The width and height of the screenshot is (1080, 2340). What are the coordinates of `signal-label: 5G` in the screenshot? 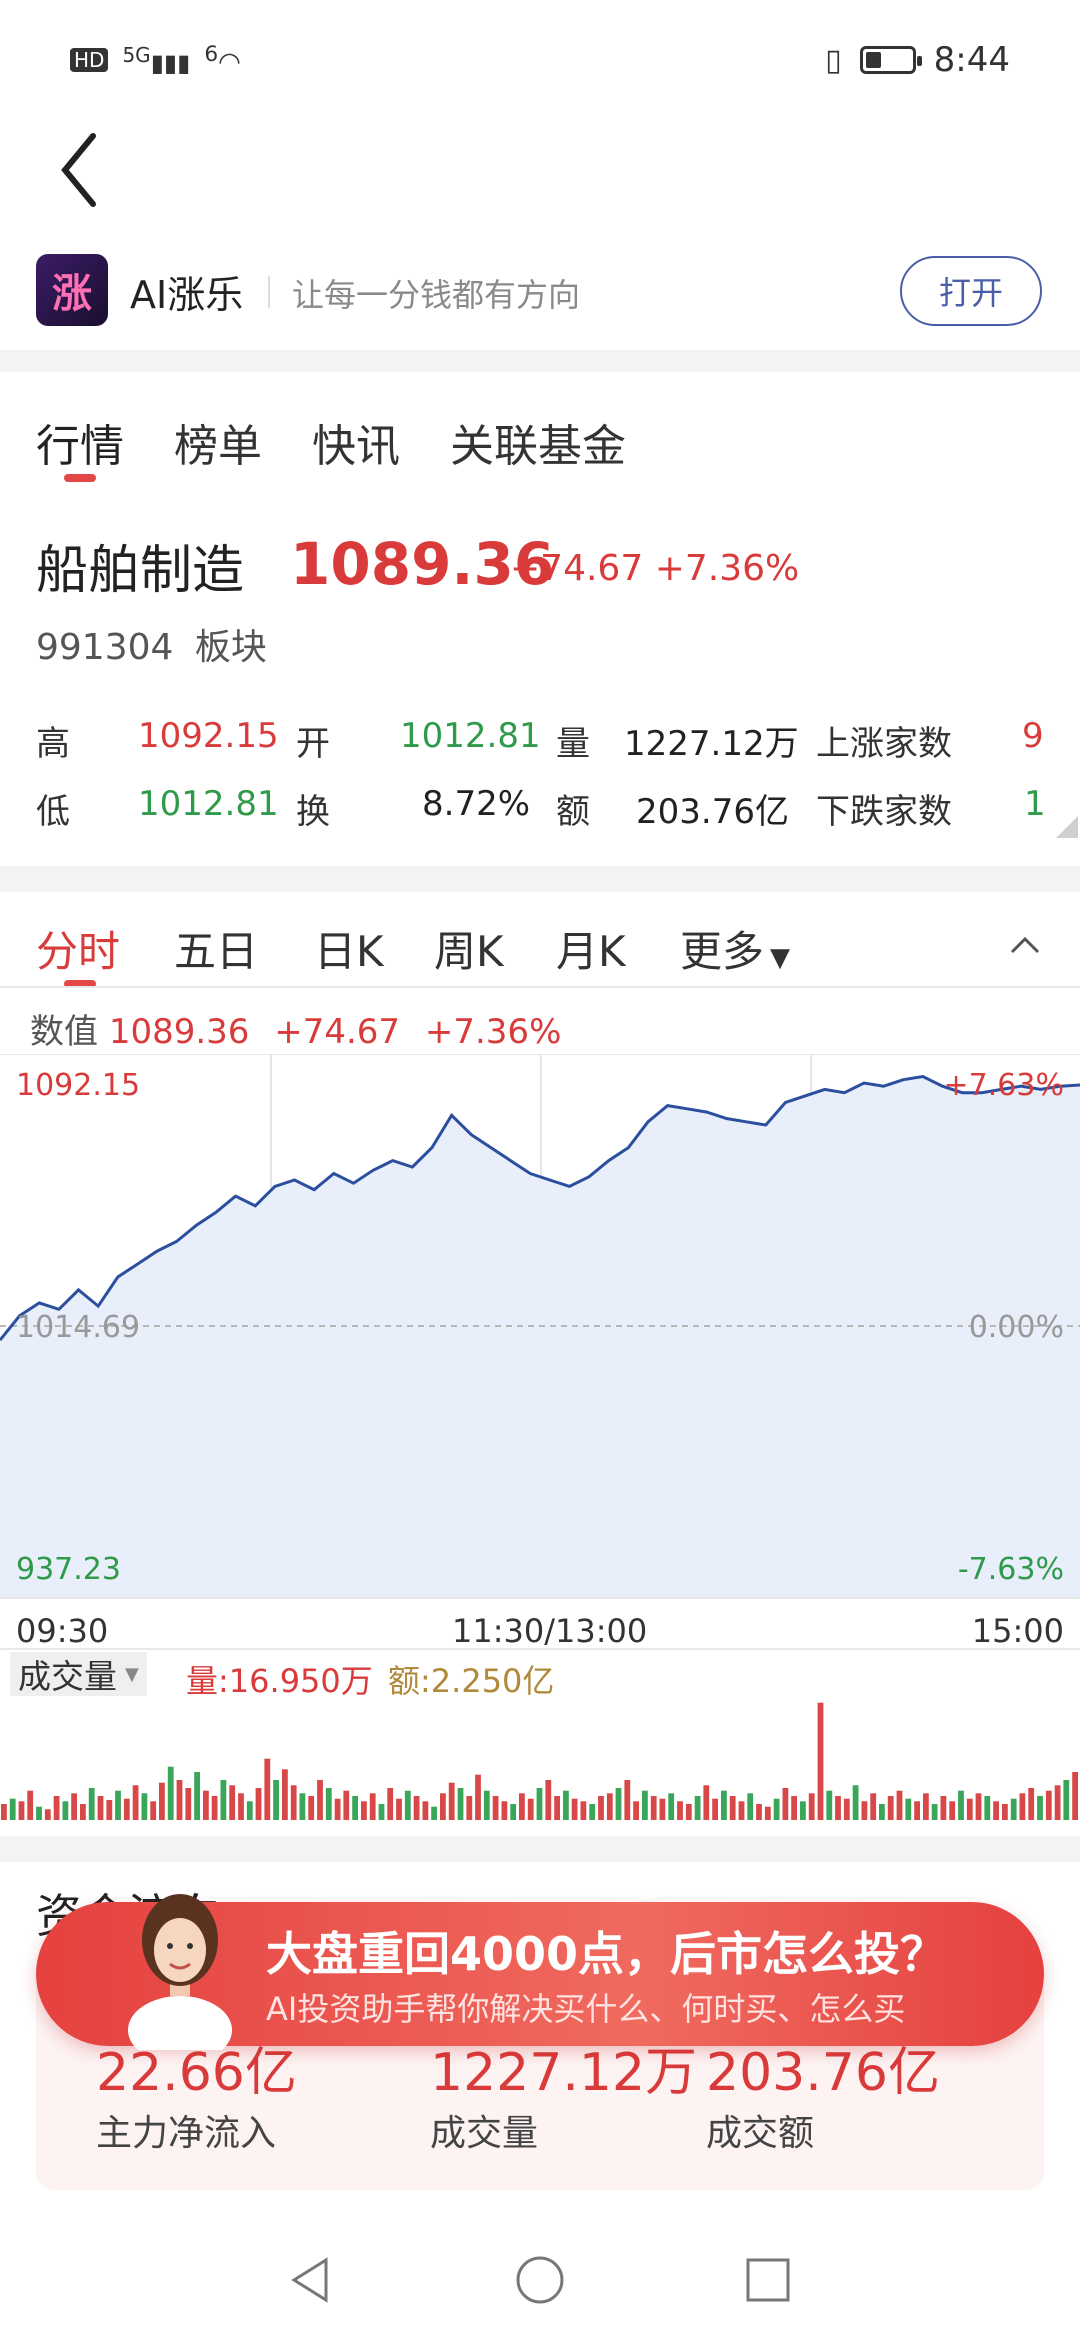 It's located at (136, 54).